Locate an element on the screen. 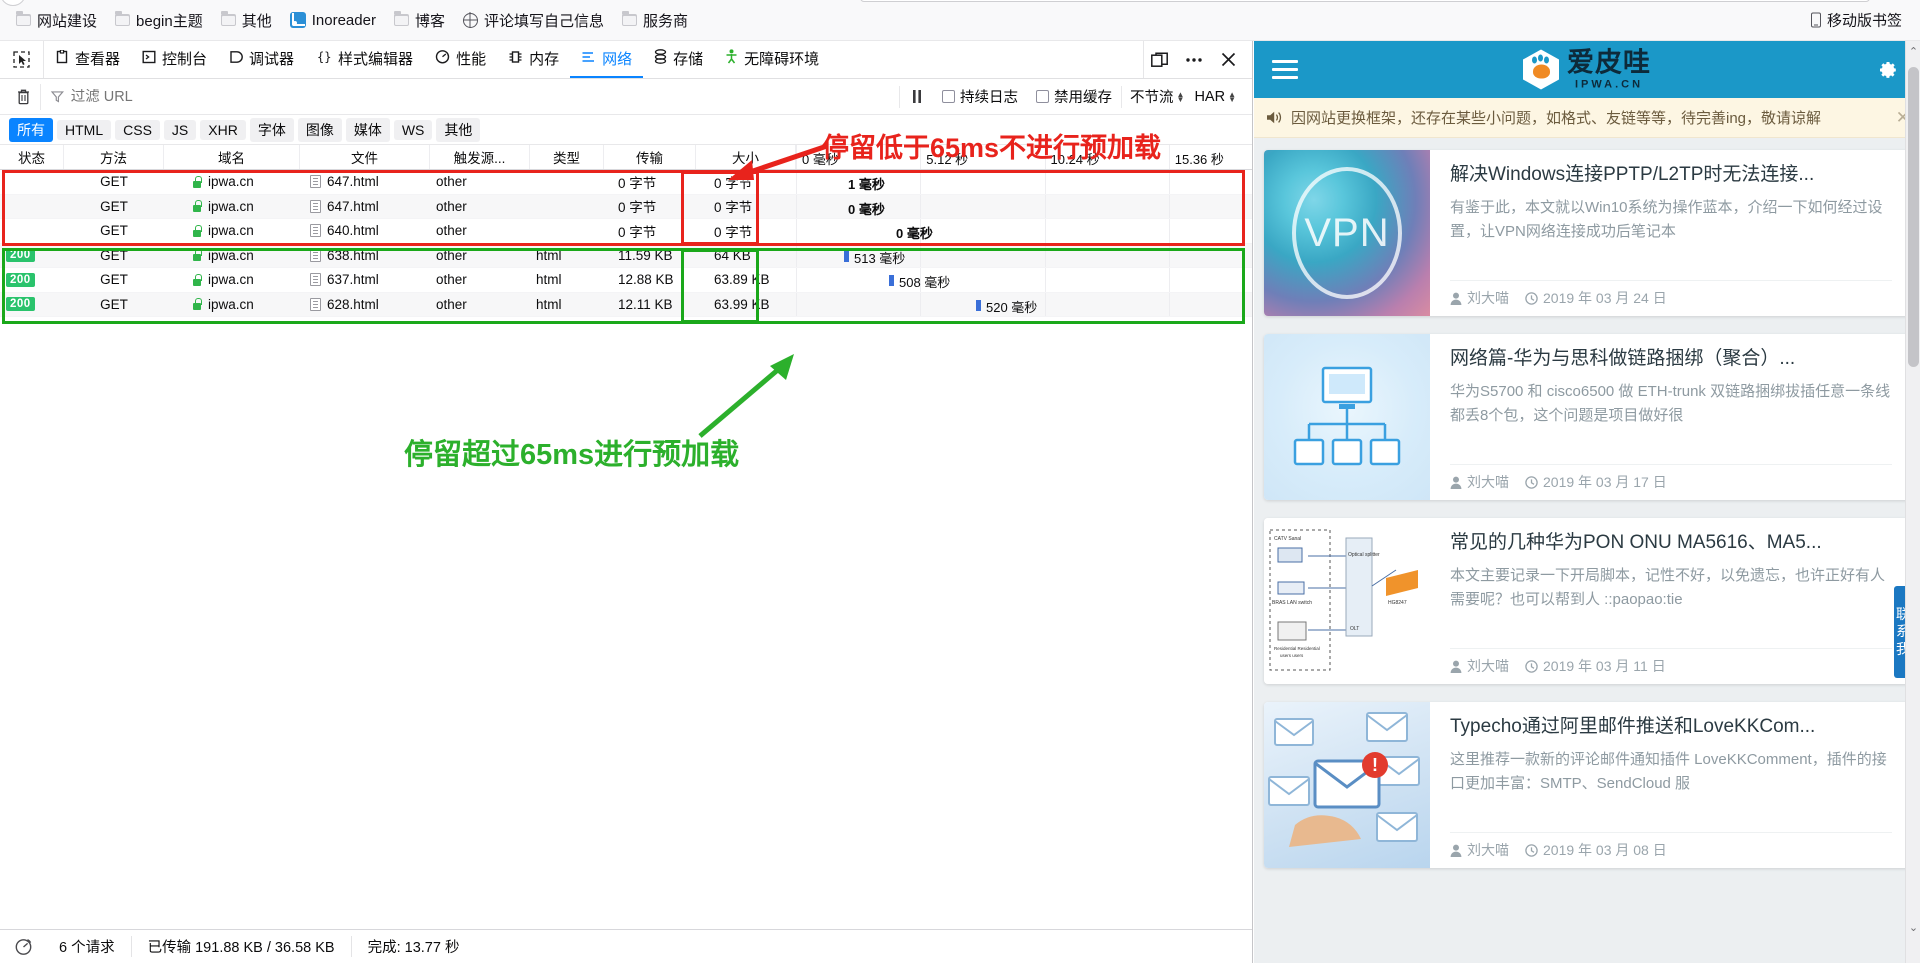  type-filter-HTML: HTML is located at coordinates (84, 129).